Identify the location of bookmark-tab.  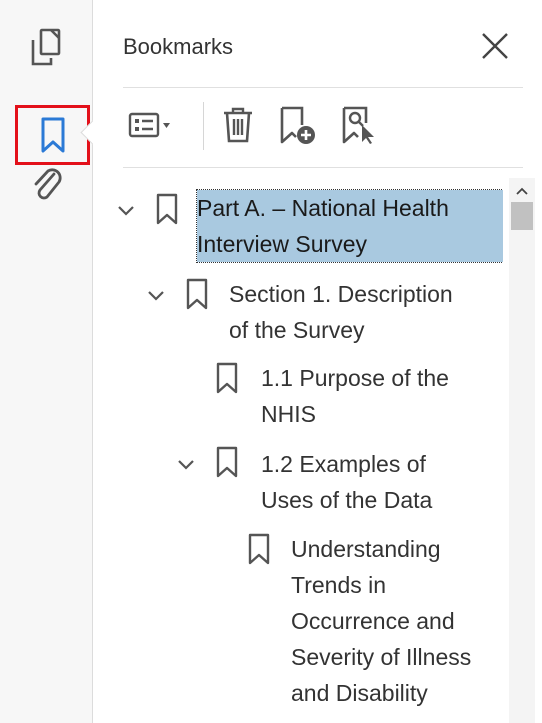
(52, 135).